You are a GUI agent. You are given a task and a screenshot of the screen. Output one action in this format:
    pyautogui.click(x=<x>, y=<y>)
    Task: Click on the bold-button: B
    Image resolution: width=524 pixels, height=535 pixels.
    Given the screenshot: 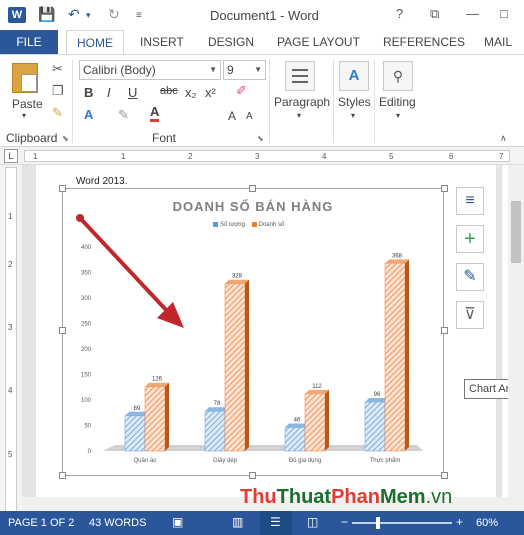 What is the action you would take?
    pyautogui.click(x=88, y=92)
    